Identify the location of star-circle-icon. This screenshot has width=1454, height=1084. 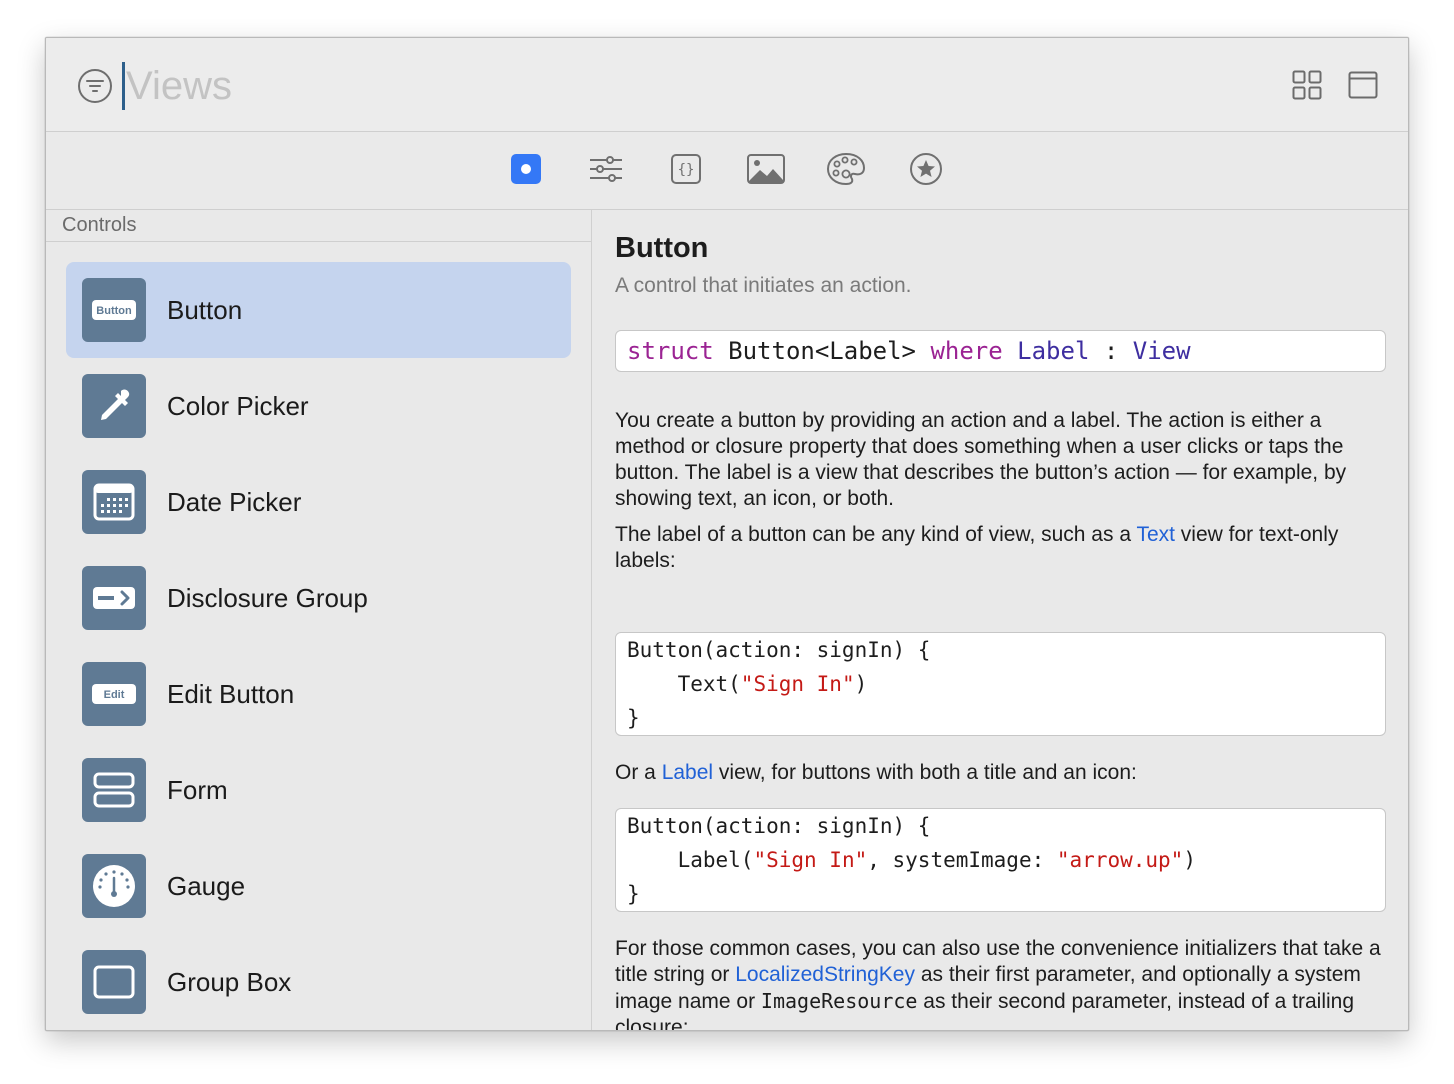
(926, 169).